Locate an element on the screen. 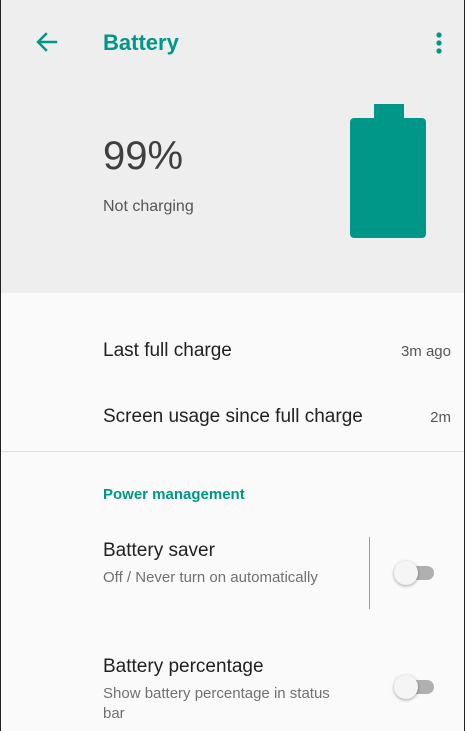 Image resolution: width=465 pixels, height=731 pixels. toolbar: Battery is located at coordinates (232, 44).